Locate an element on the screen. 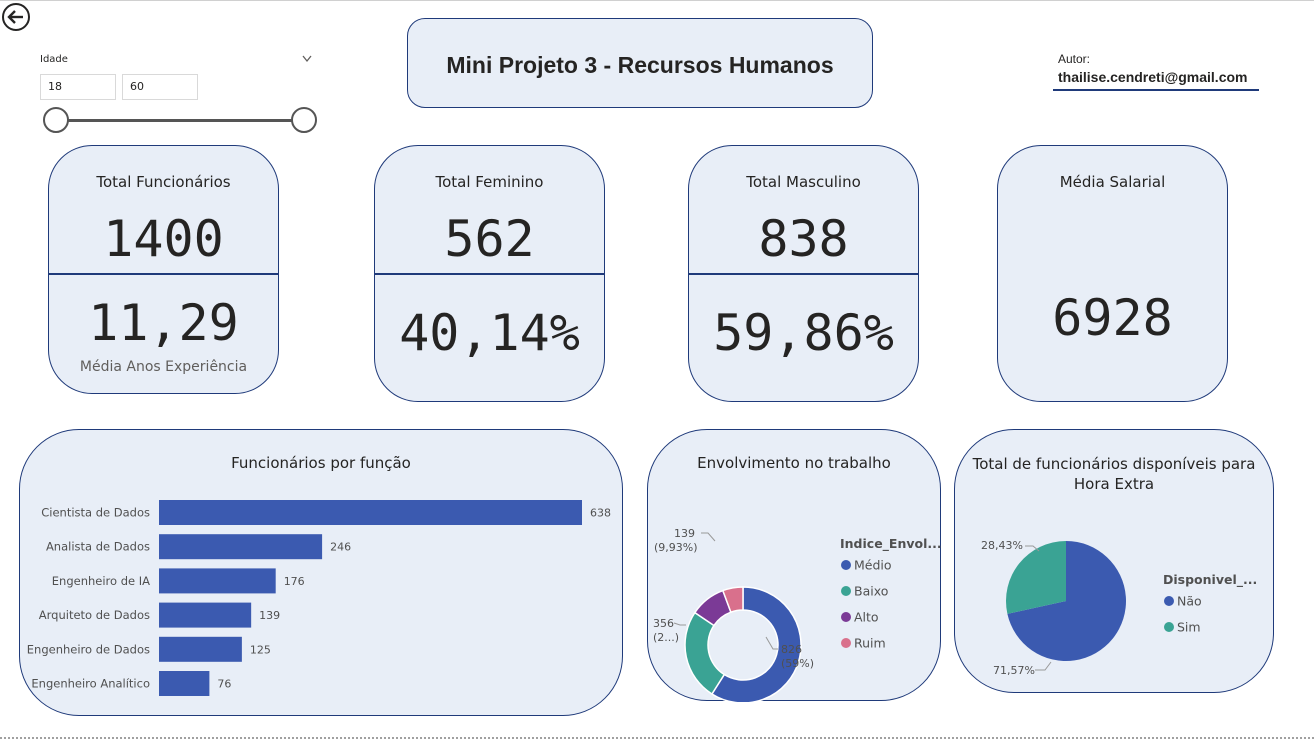 This screenshot has height=740, width=1314. author-email: thailise.cendreti@gmail.com is located at coordinates (1153, 77).